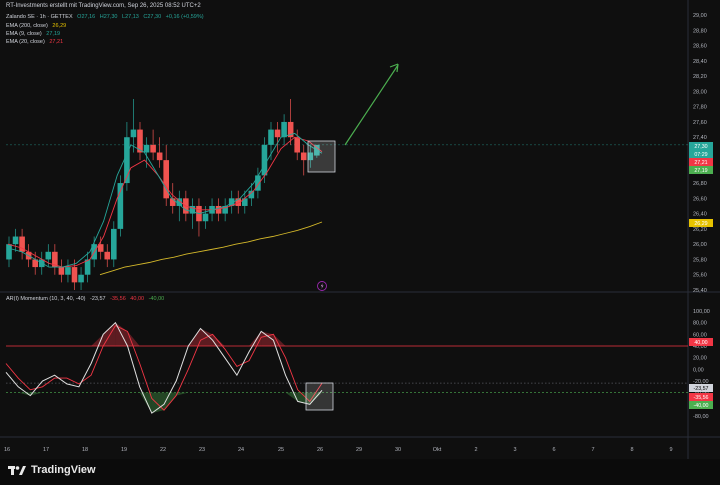  What do you see at coordinates (321, 156) in the screenshot?
I see `highlight-box-price` at bounding box center [321, 156].